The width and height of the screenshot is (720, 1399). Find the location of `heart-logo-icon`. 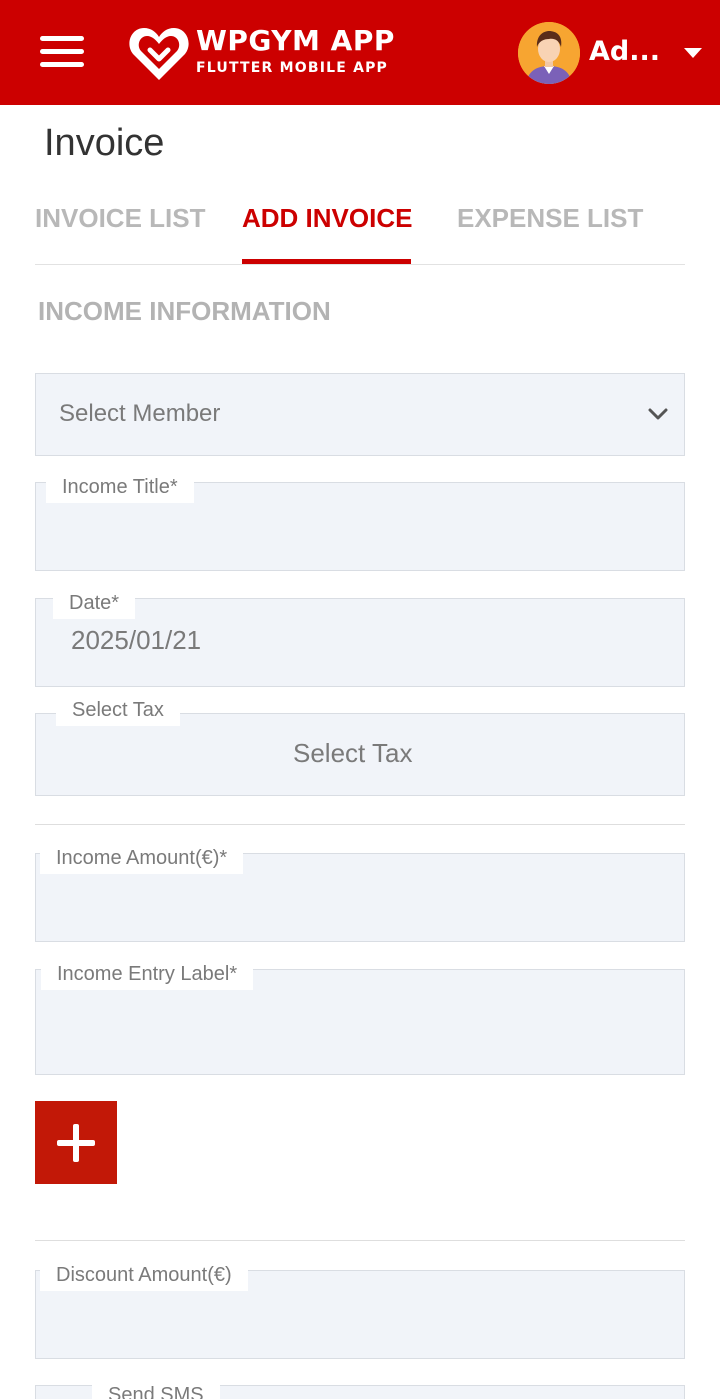

heart-logo-icon is located at coordinates (159, 54).